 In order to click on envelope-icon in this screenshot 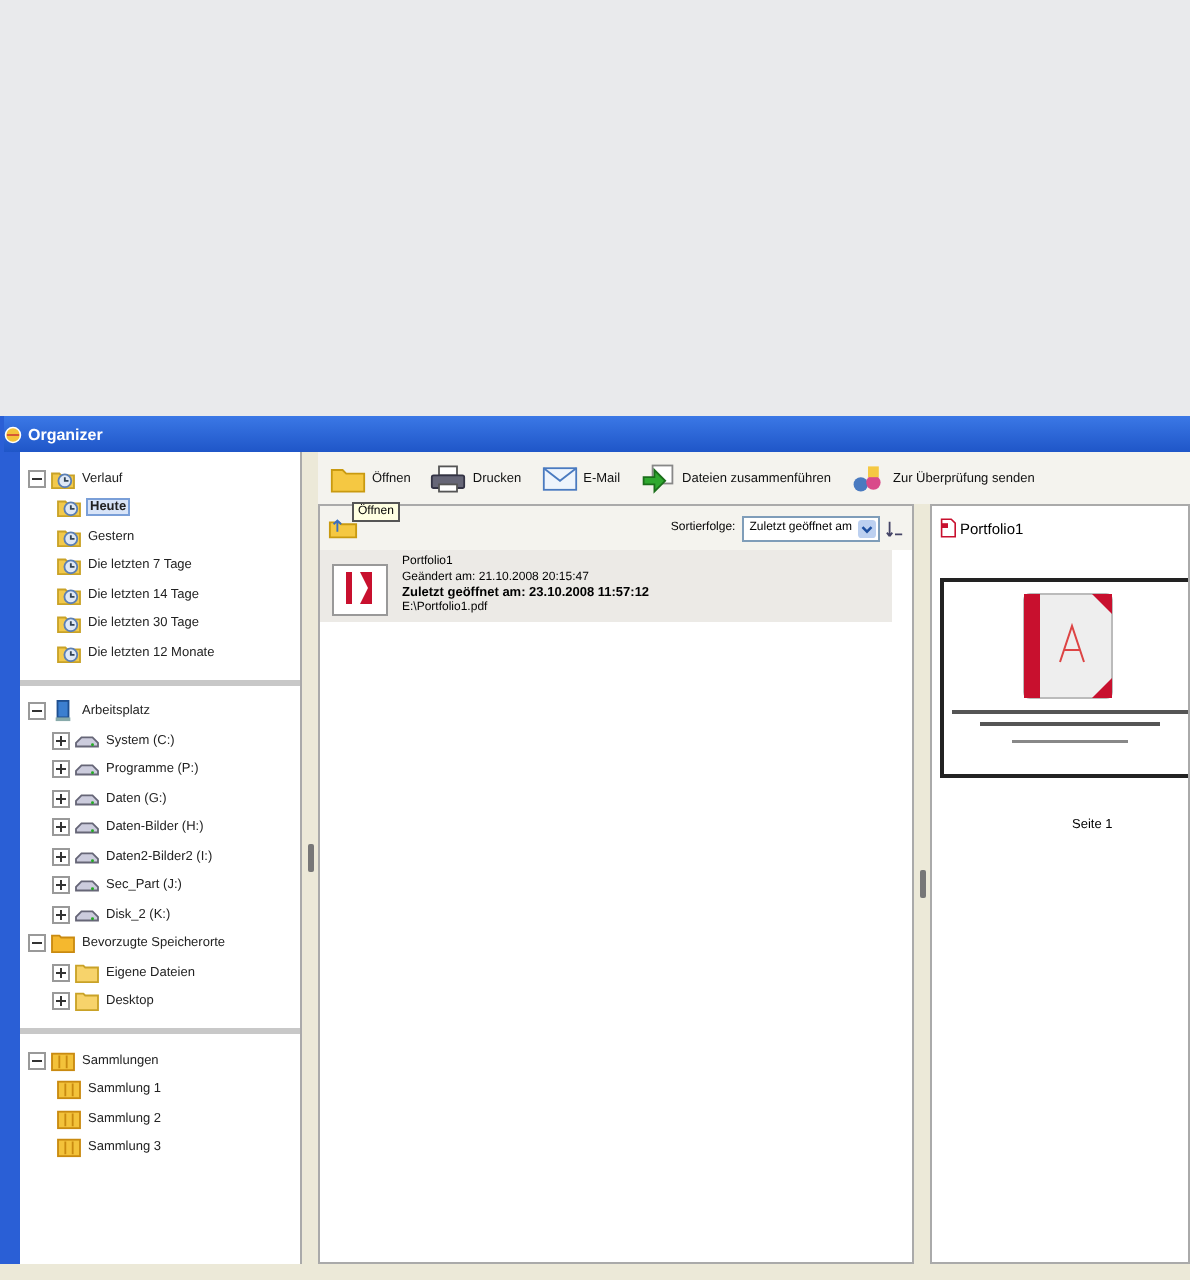, I will do `click(559, 478)`.